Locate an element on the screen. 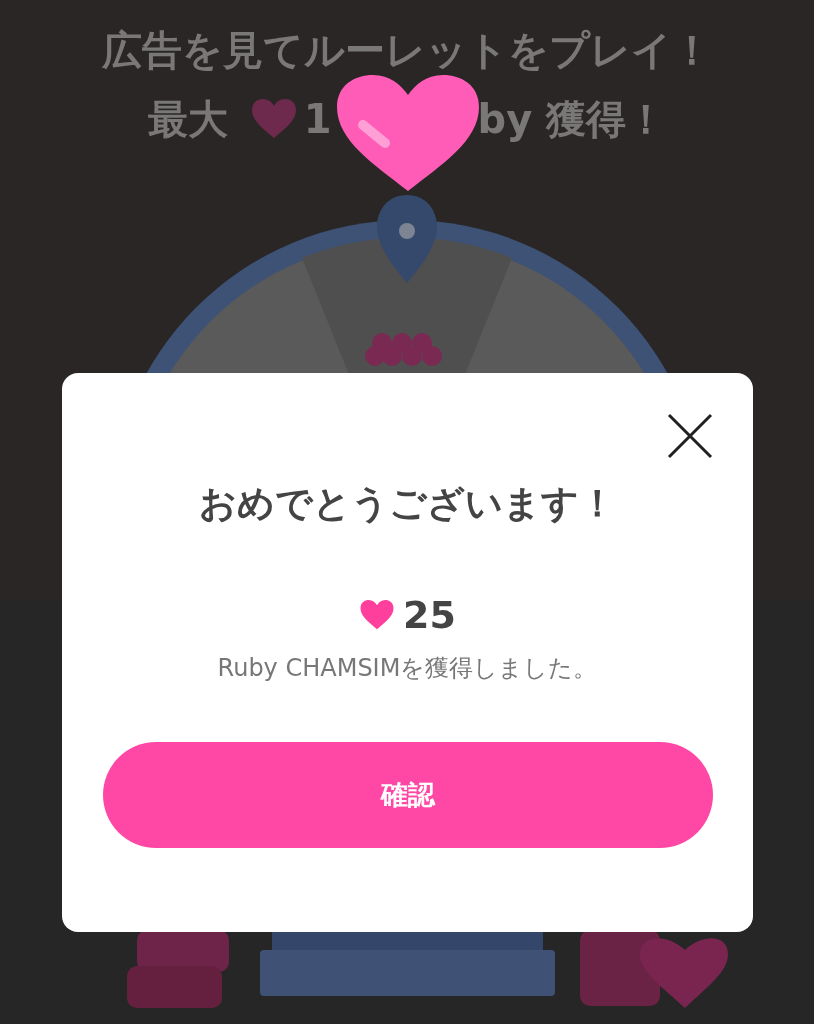  pointer-icon is located at coordinates (407, 239).